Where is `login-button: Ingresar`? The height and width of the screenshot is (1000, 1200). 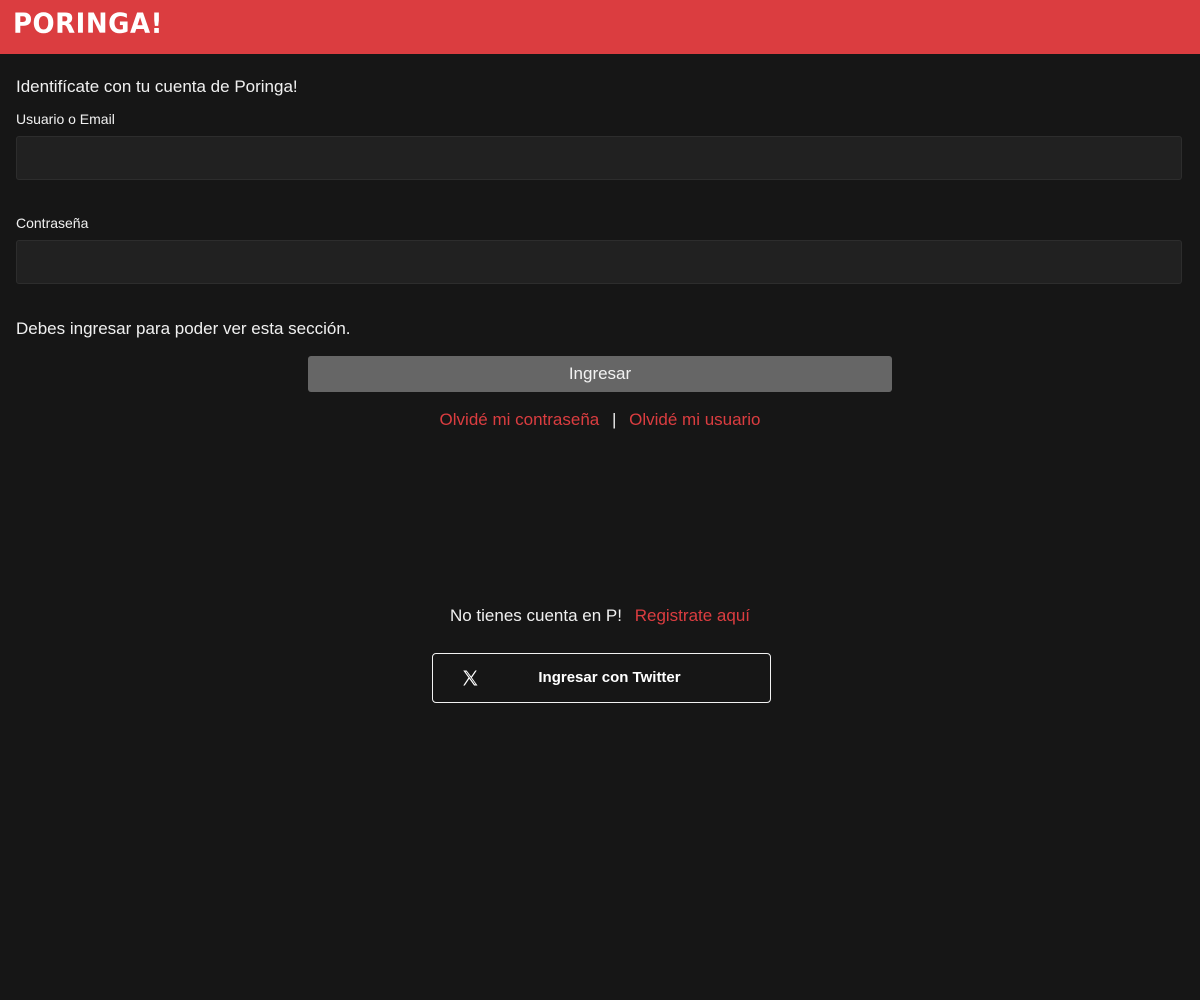
login-button: Ingresar is located at coordinates (600, 374).